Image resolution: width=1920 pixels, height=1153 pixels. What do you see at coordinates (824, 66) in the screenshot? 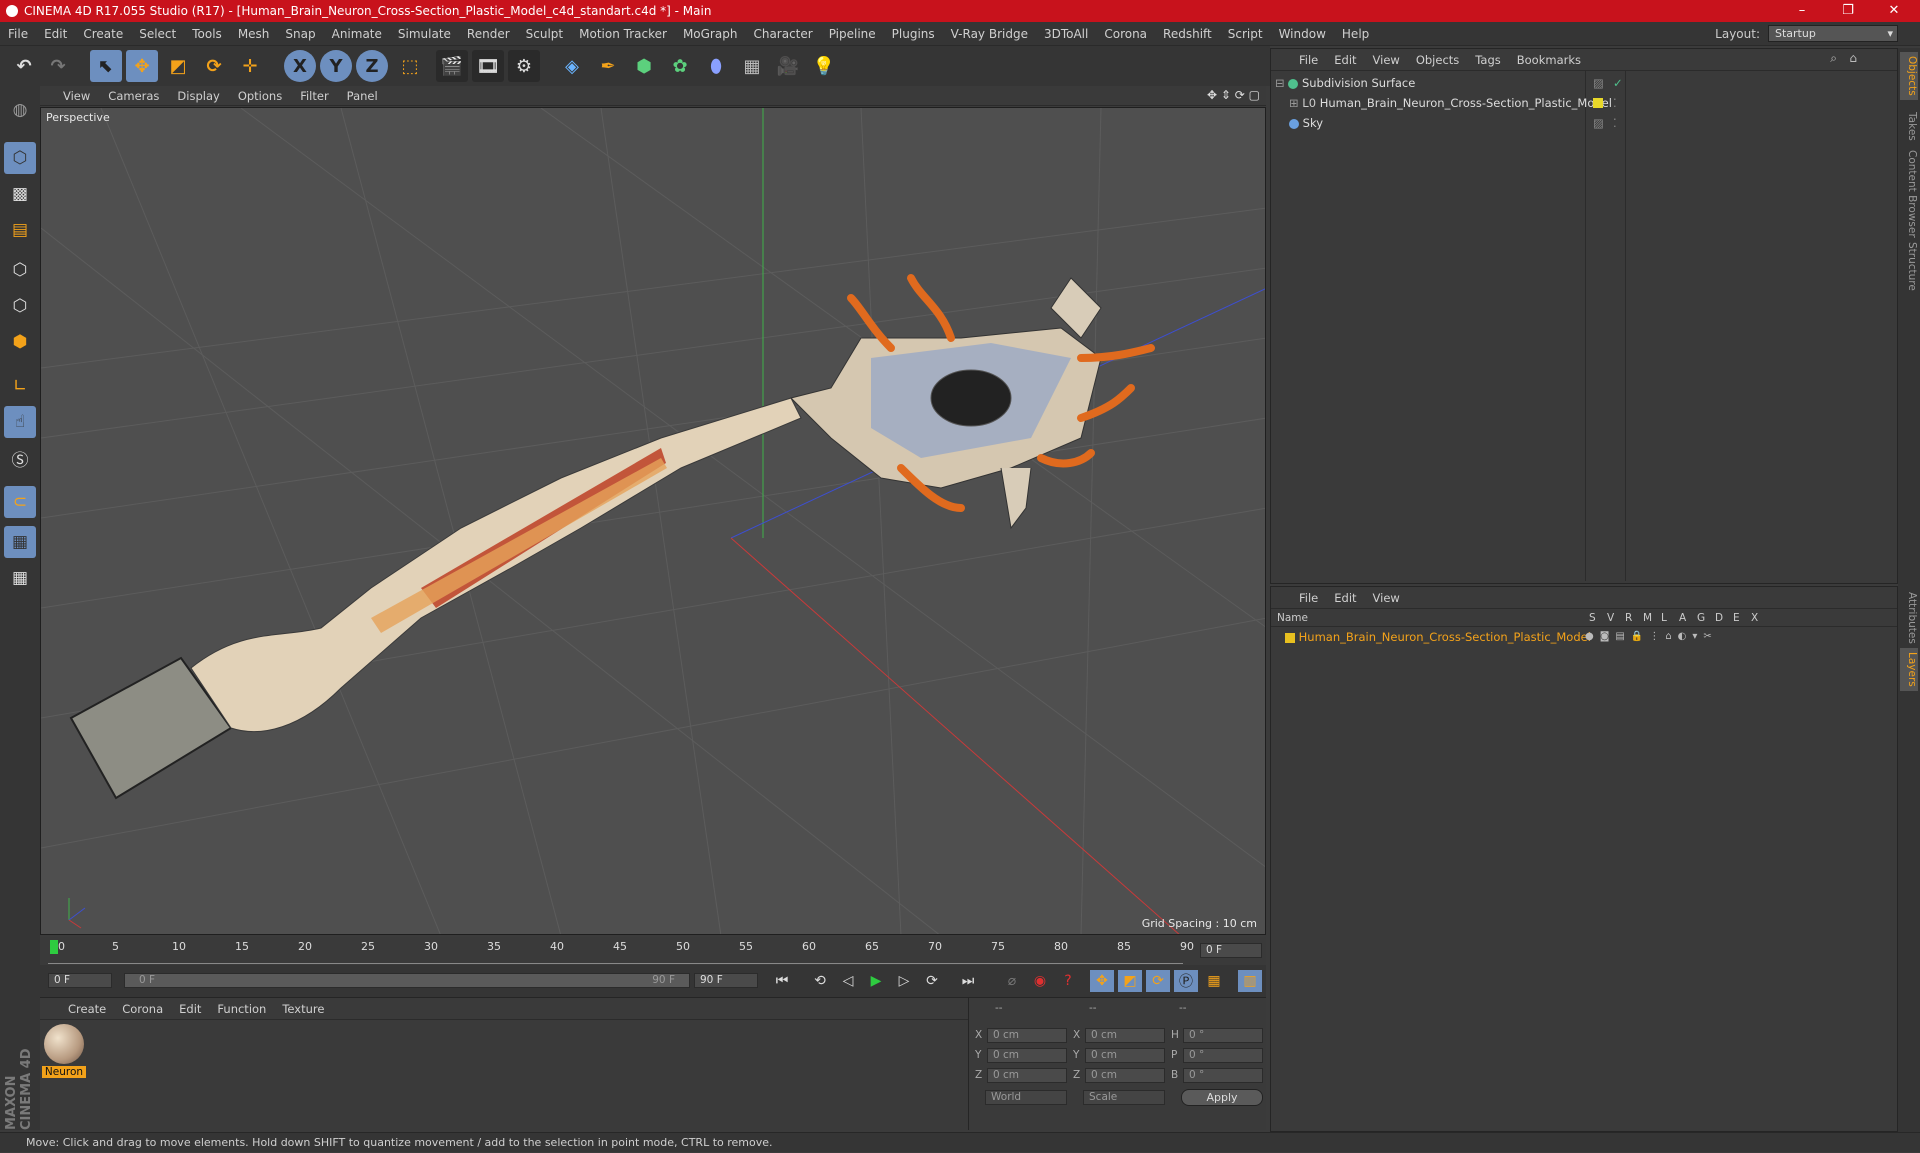
I see `light-icon: 💡` at bounding box center [824, 66].